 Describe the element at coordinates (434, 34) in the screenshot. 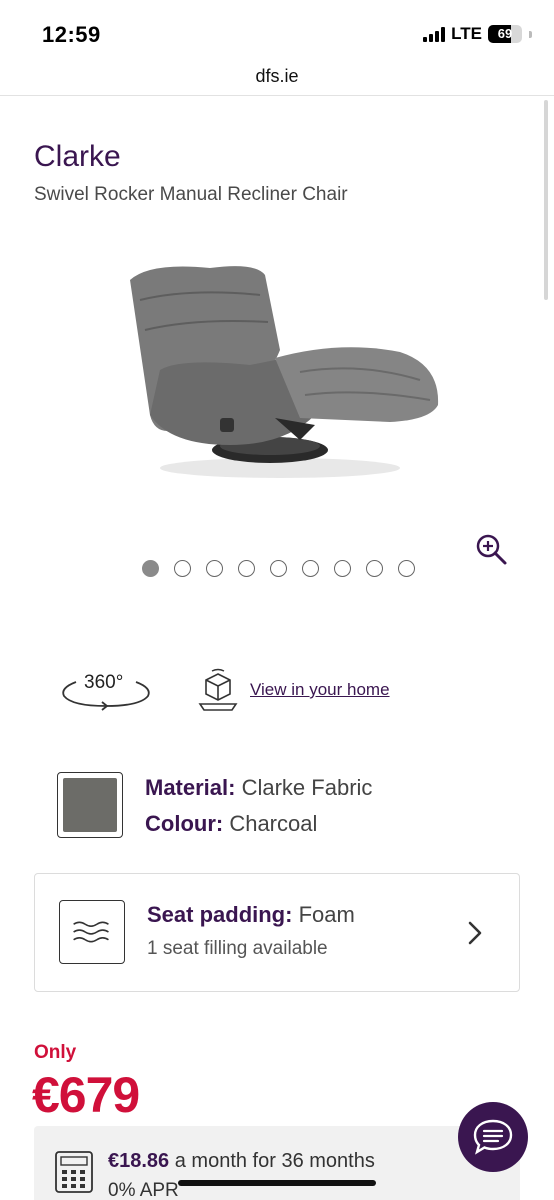

I see `signal-icon` at that location.